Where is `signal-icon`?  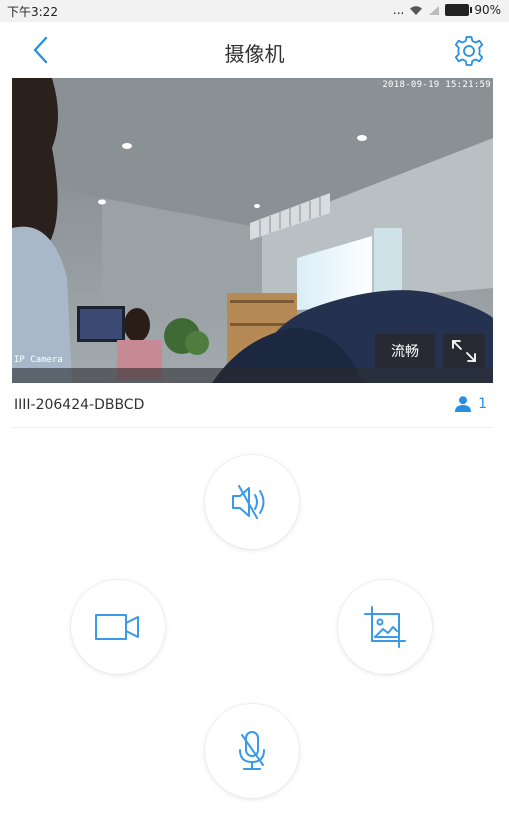
signal-icon is located at coordinates (434, 10).